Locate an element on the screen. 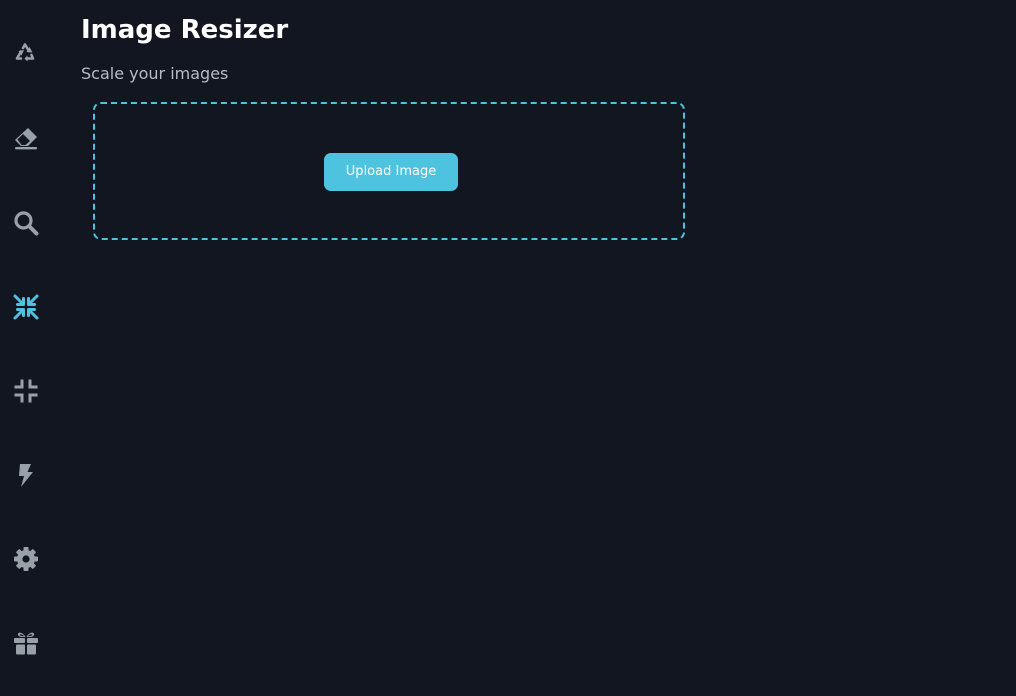 Image resolution: width=1016 pixels, height=696 pixels. sidebar-item-gift is located at coordinates (26, 643).